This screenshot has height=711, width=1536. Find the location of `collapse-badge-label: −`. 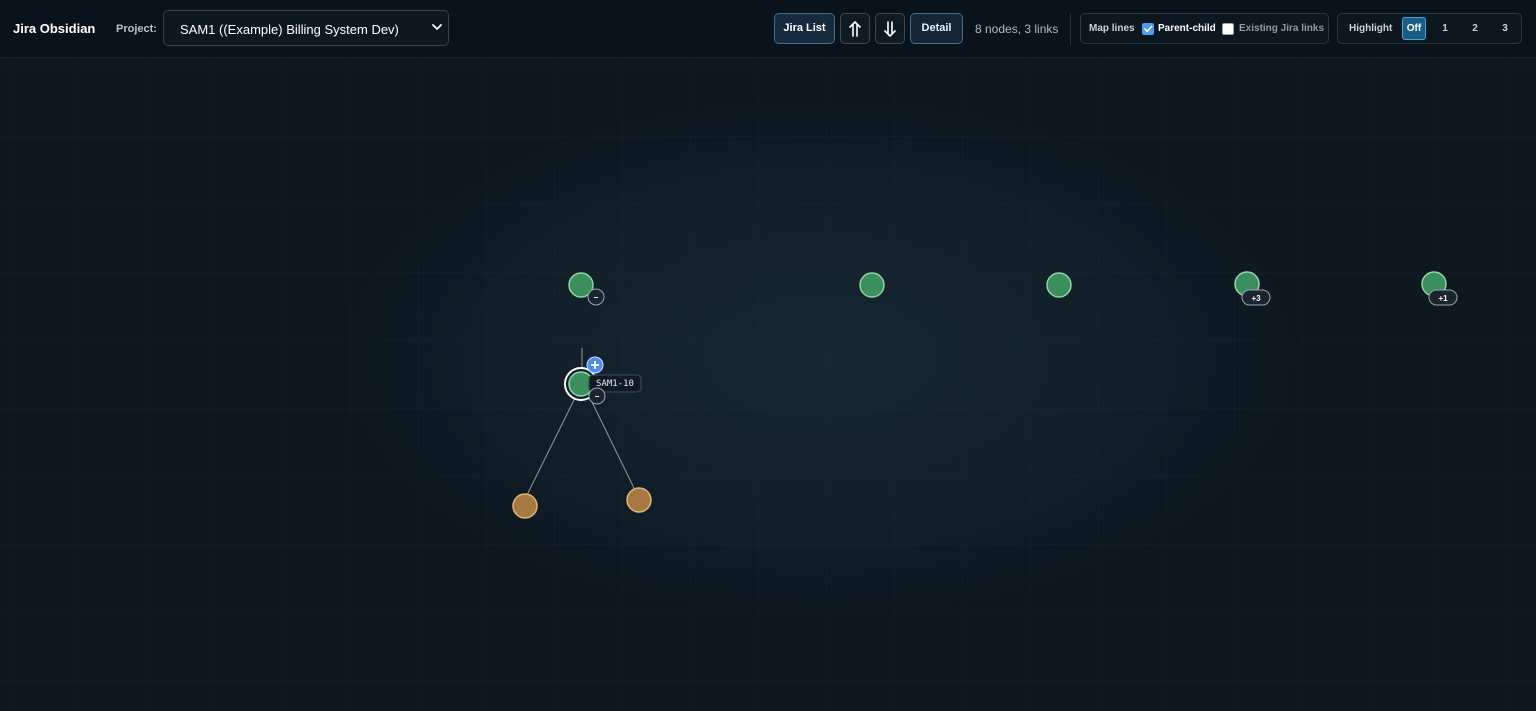

collapse-badge-label: − is located at coordinates (596, 297).